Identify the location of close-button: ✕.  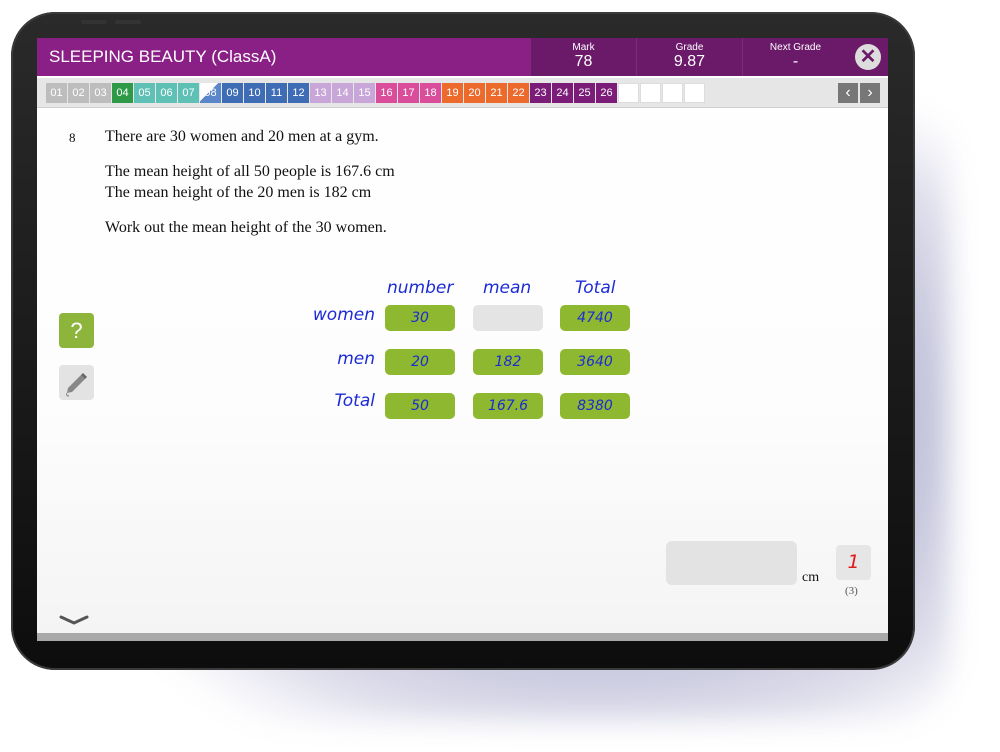
(868, 57).